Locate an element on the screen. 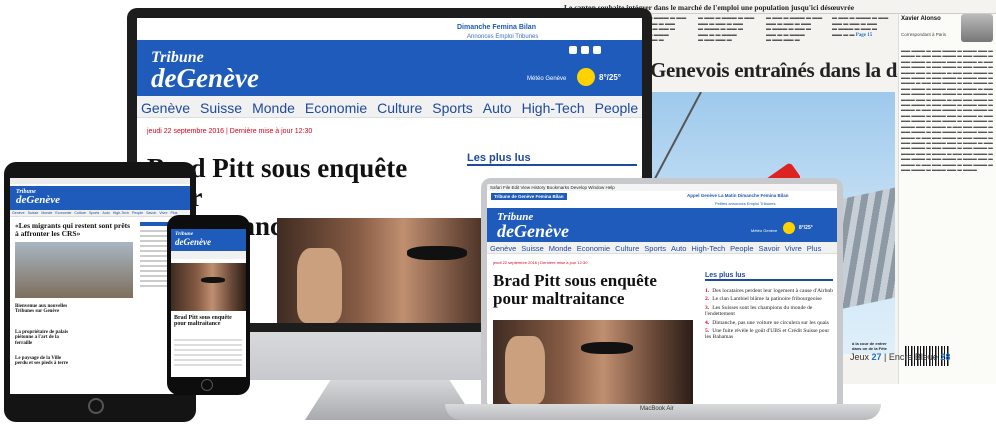 The image size is (996, 439). laptop-popular-title: Les plus lus is located at coordinates (769, 276).